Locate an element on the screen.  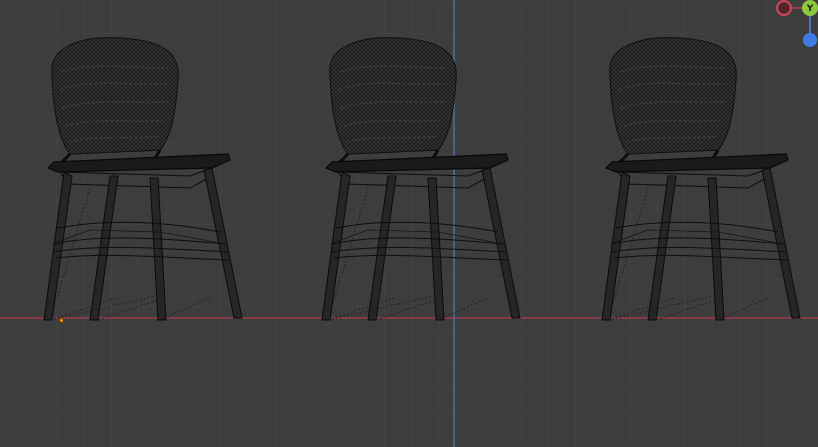
navigation-gizmo: Y is located at coordinates (788, 30).